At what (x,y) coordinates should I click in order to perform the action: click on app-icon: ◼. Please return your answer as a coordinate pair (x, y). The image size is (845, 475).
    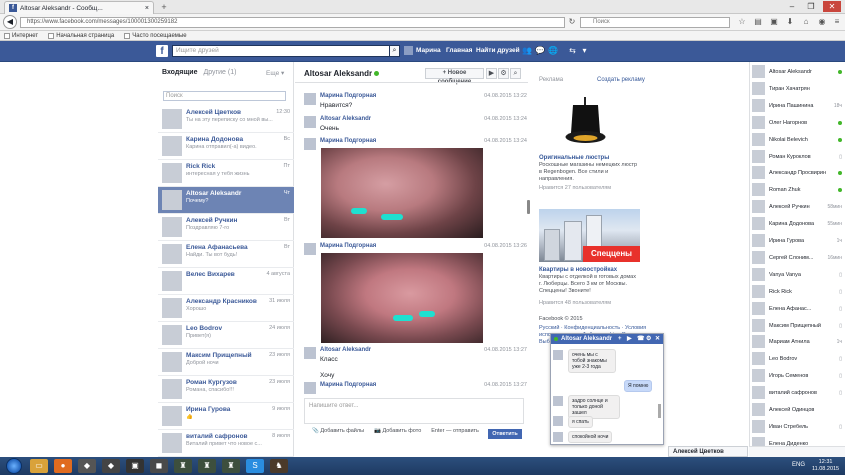
    Looking at the image, I should click on (159, 466).